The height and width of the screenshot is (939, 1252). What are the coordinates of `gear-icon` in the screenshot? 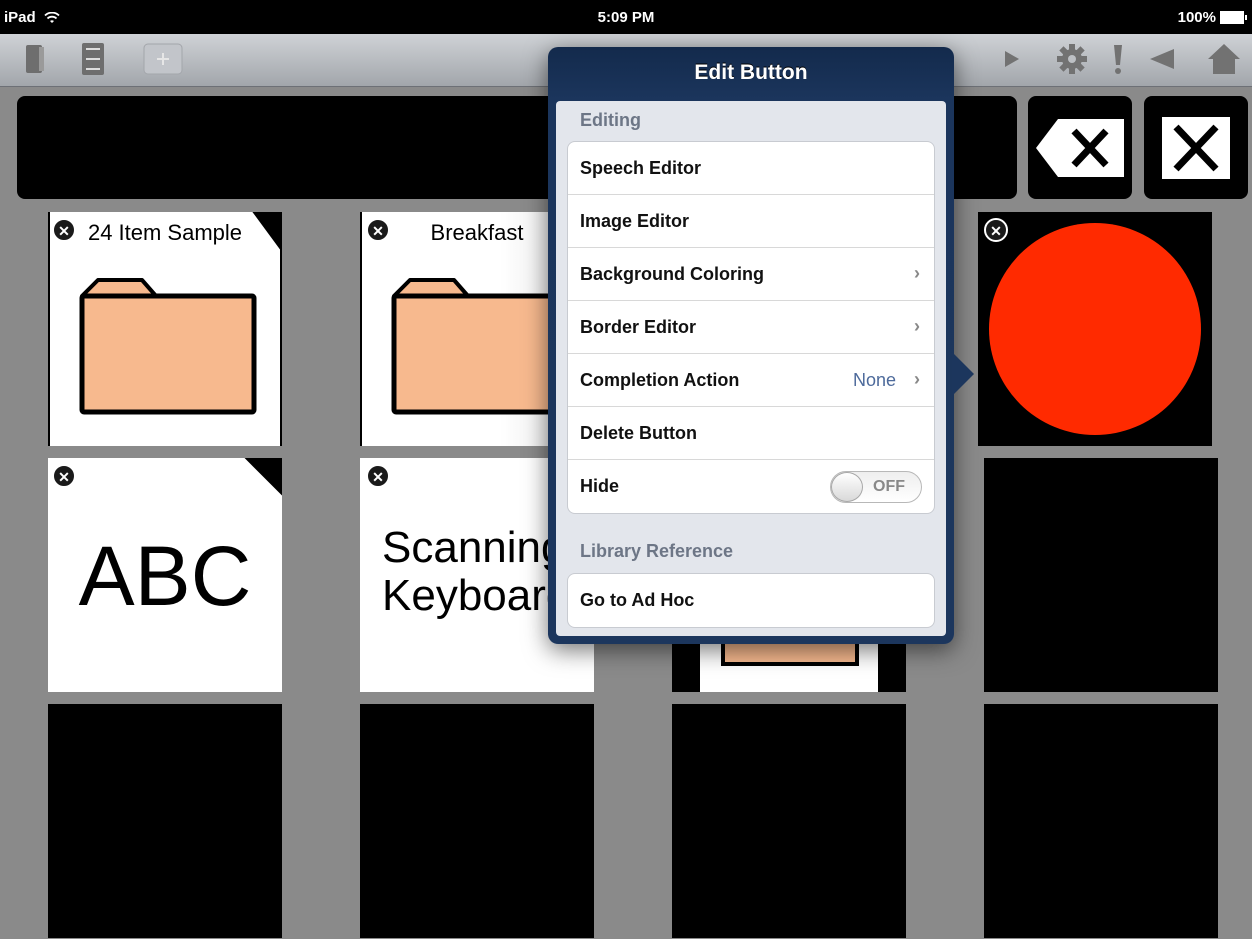 It's located at (1072, 59).